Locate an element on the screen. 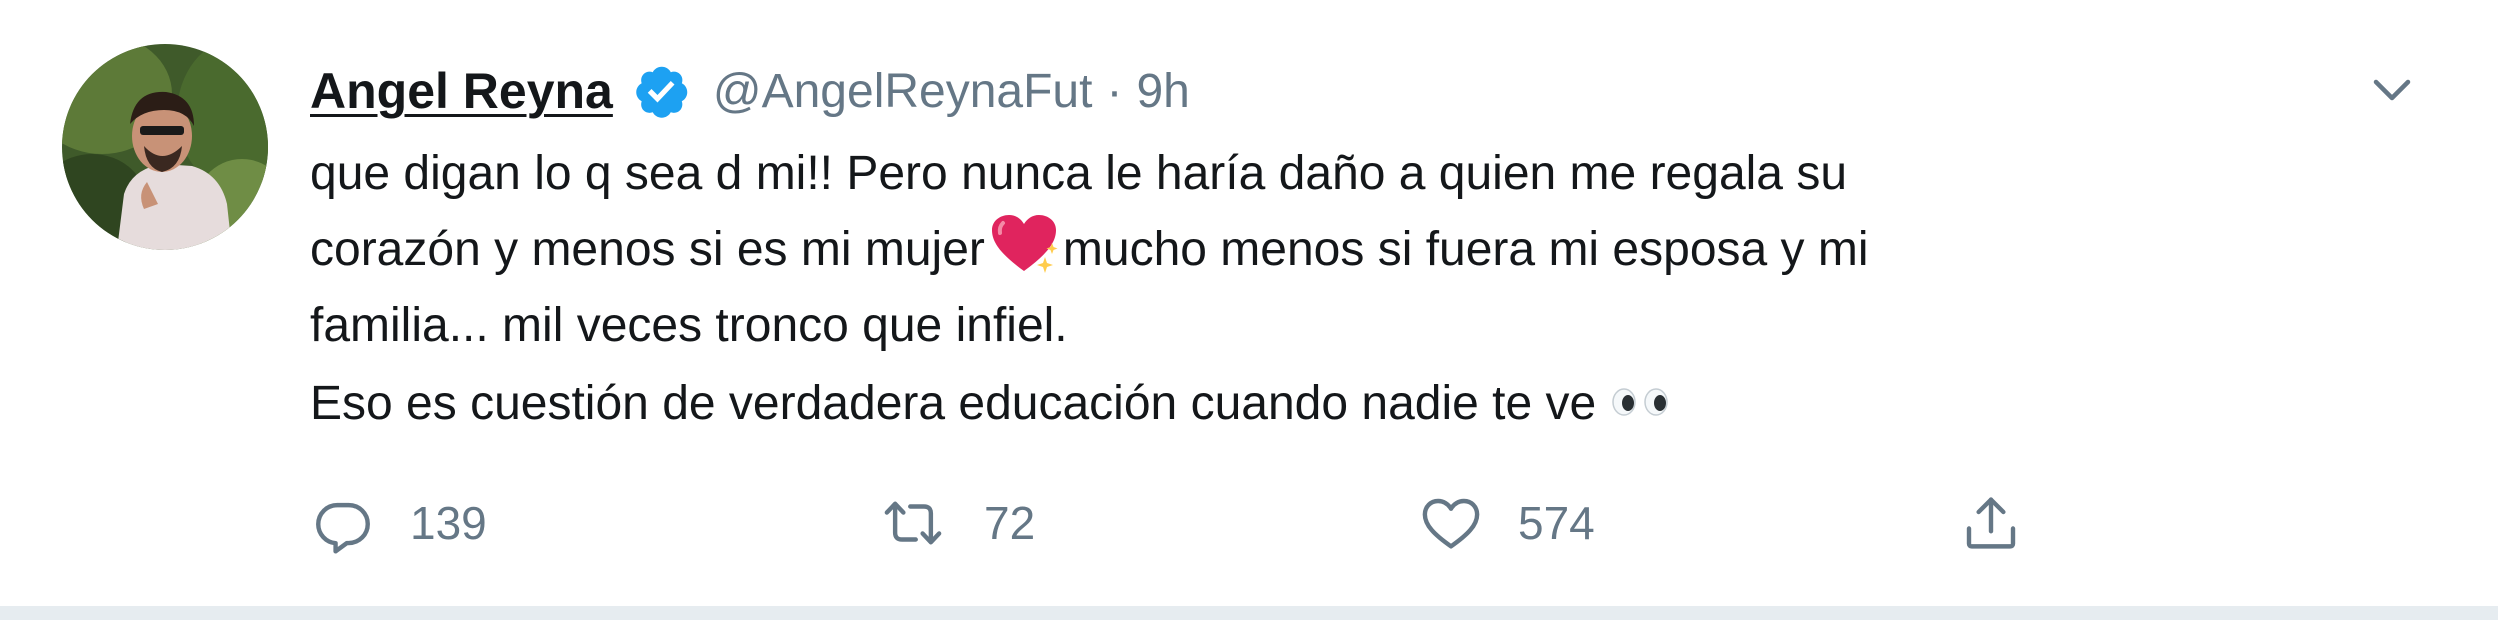 Image resolution: width=2498 pixels, height=620 pixels. verified-badge-icon is located at coordinates (661, 91).